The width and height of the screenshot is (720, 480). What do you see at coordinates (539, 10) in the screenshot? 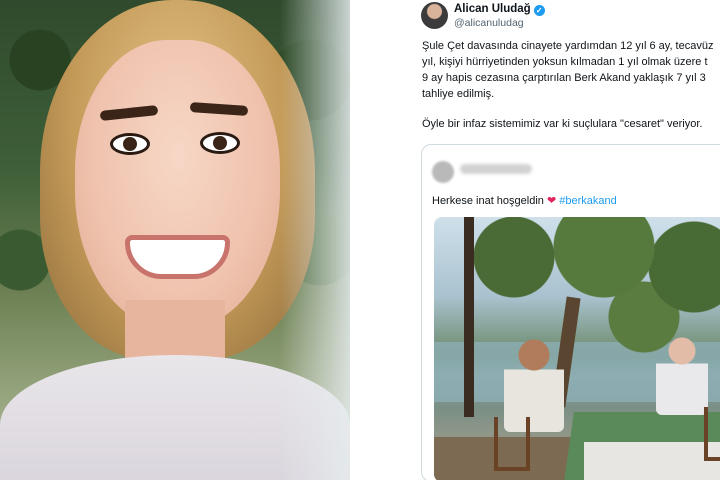
I see `verified-badge-icon: ✓` at bounding box center [539, 10].